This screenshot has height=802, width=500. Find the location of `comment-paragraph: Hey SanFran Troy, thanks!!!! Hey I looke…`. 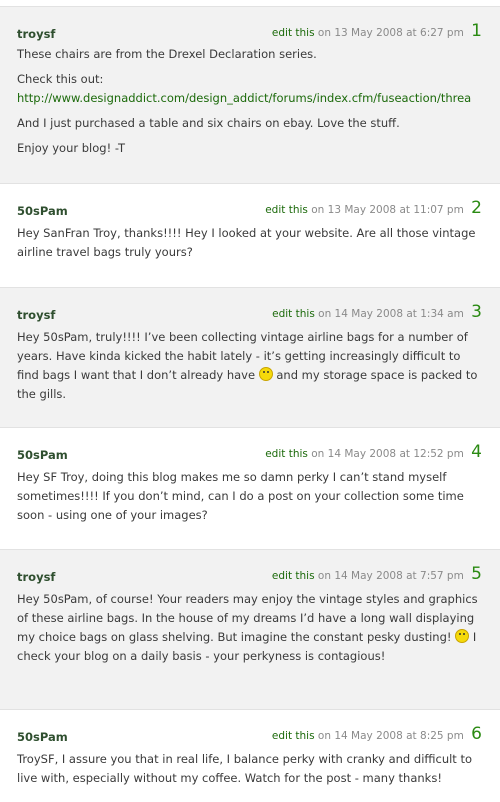

comment-paragraph: Hey SanFran Troy, thanks!!!! Hey I looke… is located at coordinates (246, 242).